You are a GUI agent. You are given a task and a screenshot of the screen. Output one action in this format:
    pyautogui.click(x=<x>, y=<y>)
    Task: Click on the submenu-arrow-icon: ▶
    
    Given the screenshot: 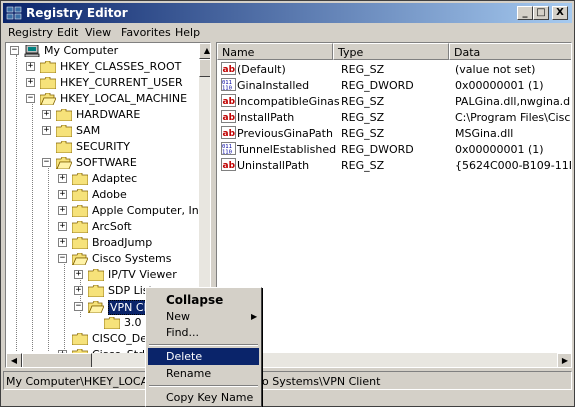 What is the action you would take?
    pyautogui.click(x=254, y=316)
    